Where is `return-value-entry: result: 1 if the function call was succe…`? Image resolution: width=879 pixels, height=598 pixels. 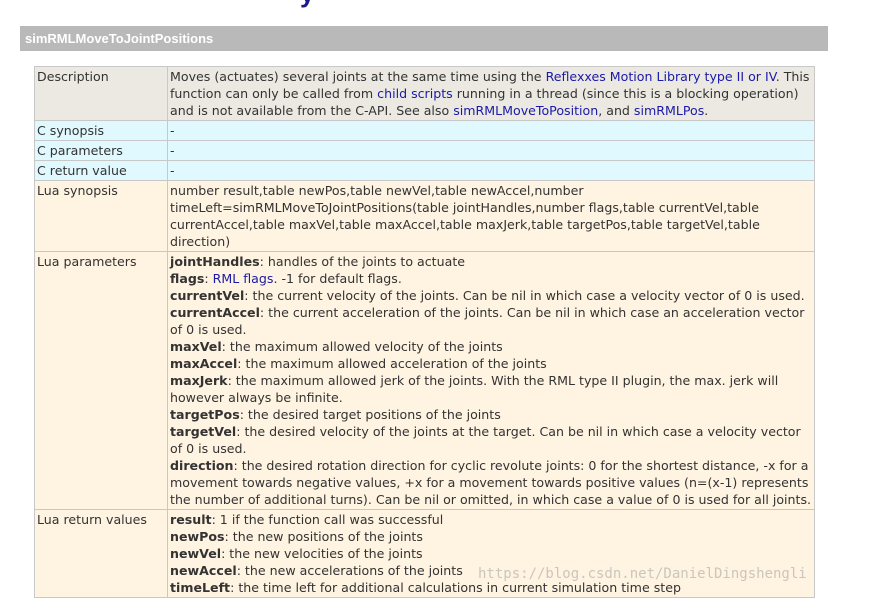 return-value-entry: result: 1 if the function call was succe… is located at coordinates (491, 519).